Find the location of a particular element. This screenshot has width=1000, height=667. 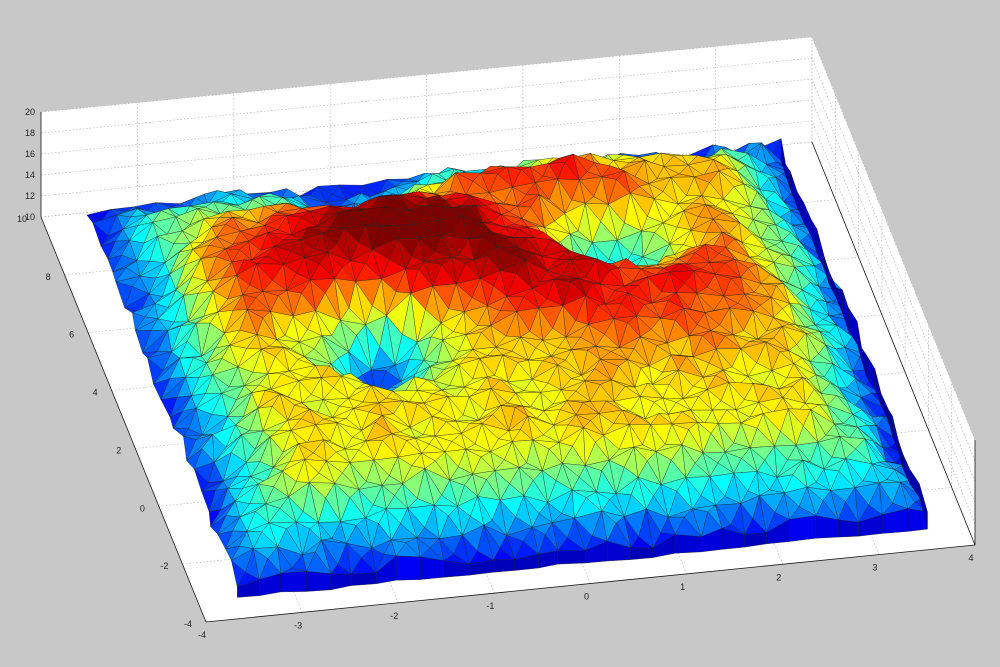

z-tick-label: 16 is located at coordinates (30, 154).